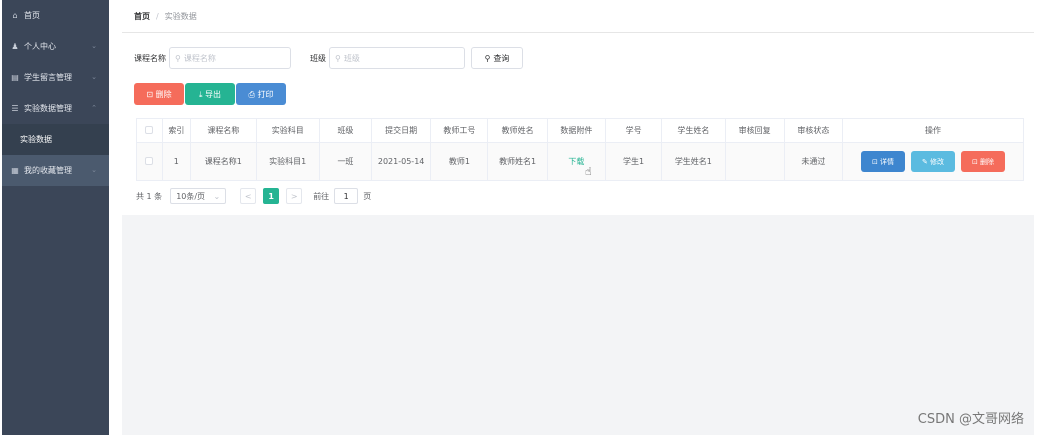 This screenshot has width=1040, height=435. I want to click on query-button: ⚲ 查询, so click(497, 58).